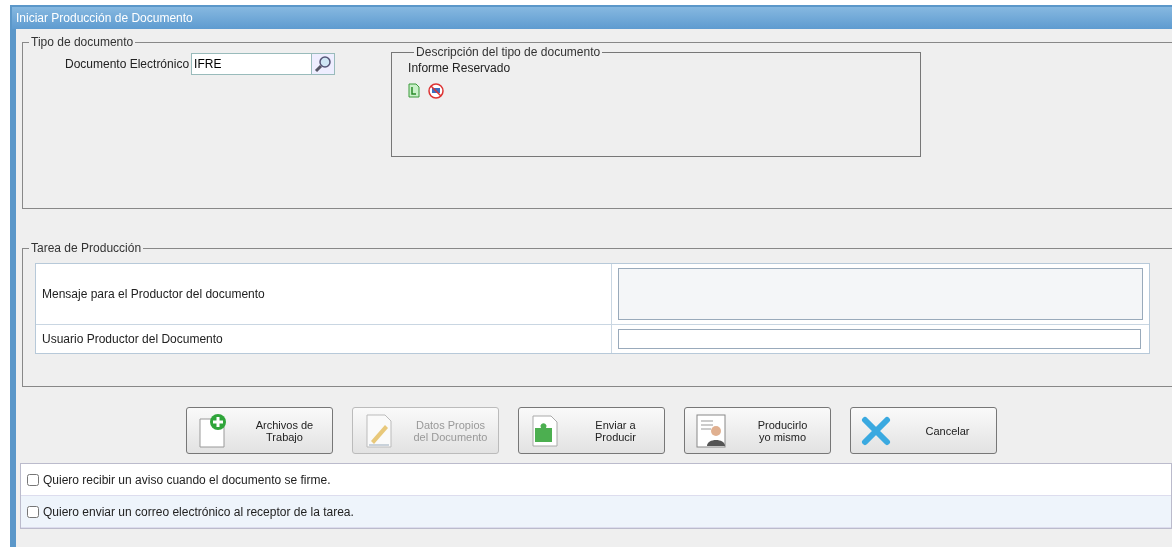 This screenshot has height=551, width=1172. I want to click on action-button: Enviar a Producir, so click(591, 430).